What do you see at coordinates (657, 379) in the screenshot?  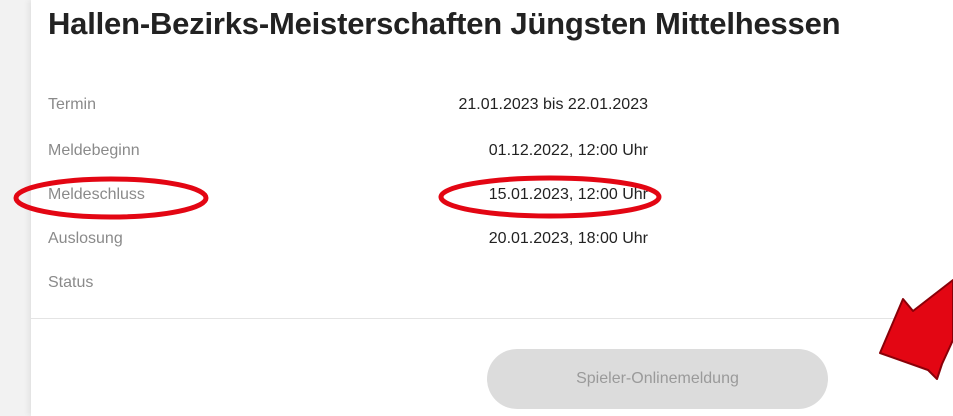 I see `online-registration-button: Spieler-Onlinemeldung` at bounding box center [657, 379].